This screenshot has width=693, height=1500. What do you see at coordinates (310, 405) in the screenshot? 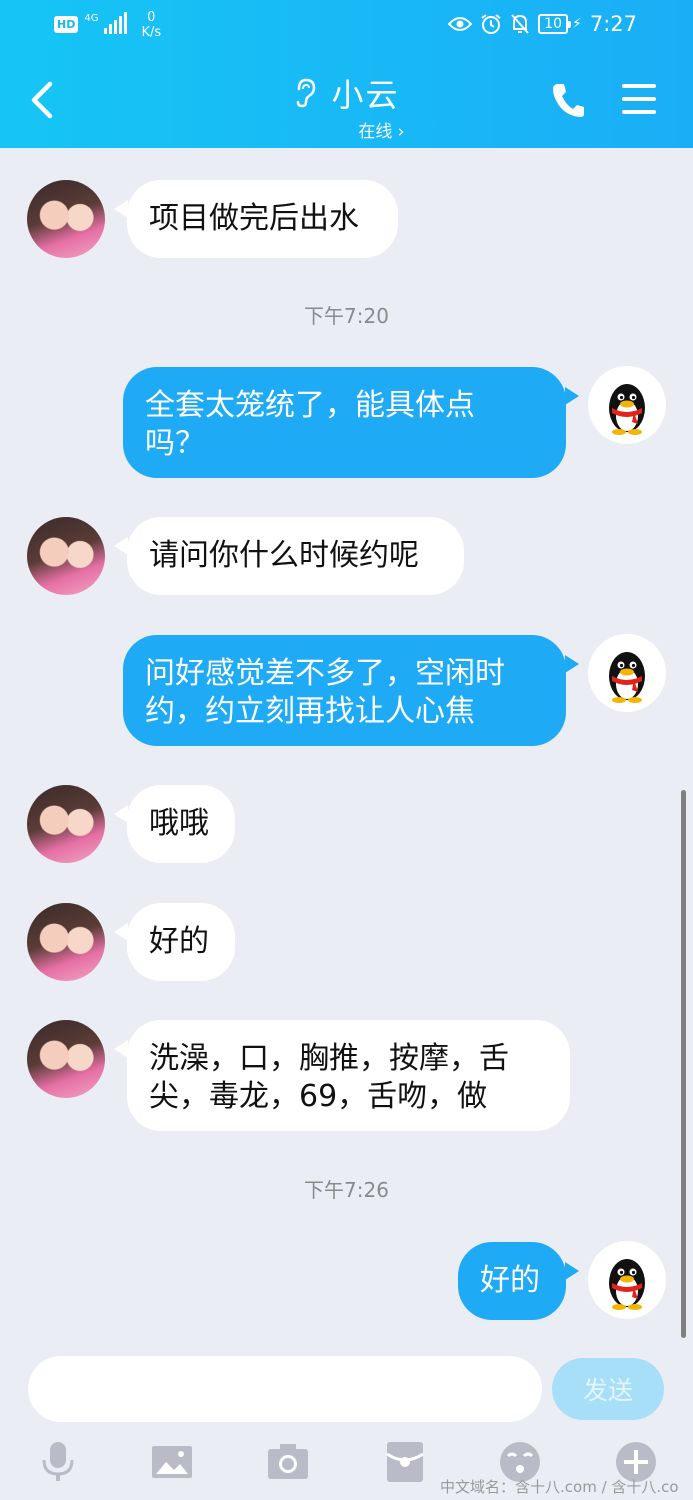
I see `message-text-line: 全套太笼统了，能具体点` at bounding box center [310, 405].